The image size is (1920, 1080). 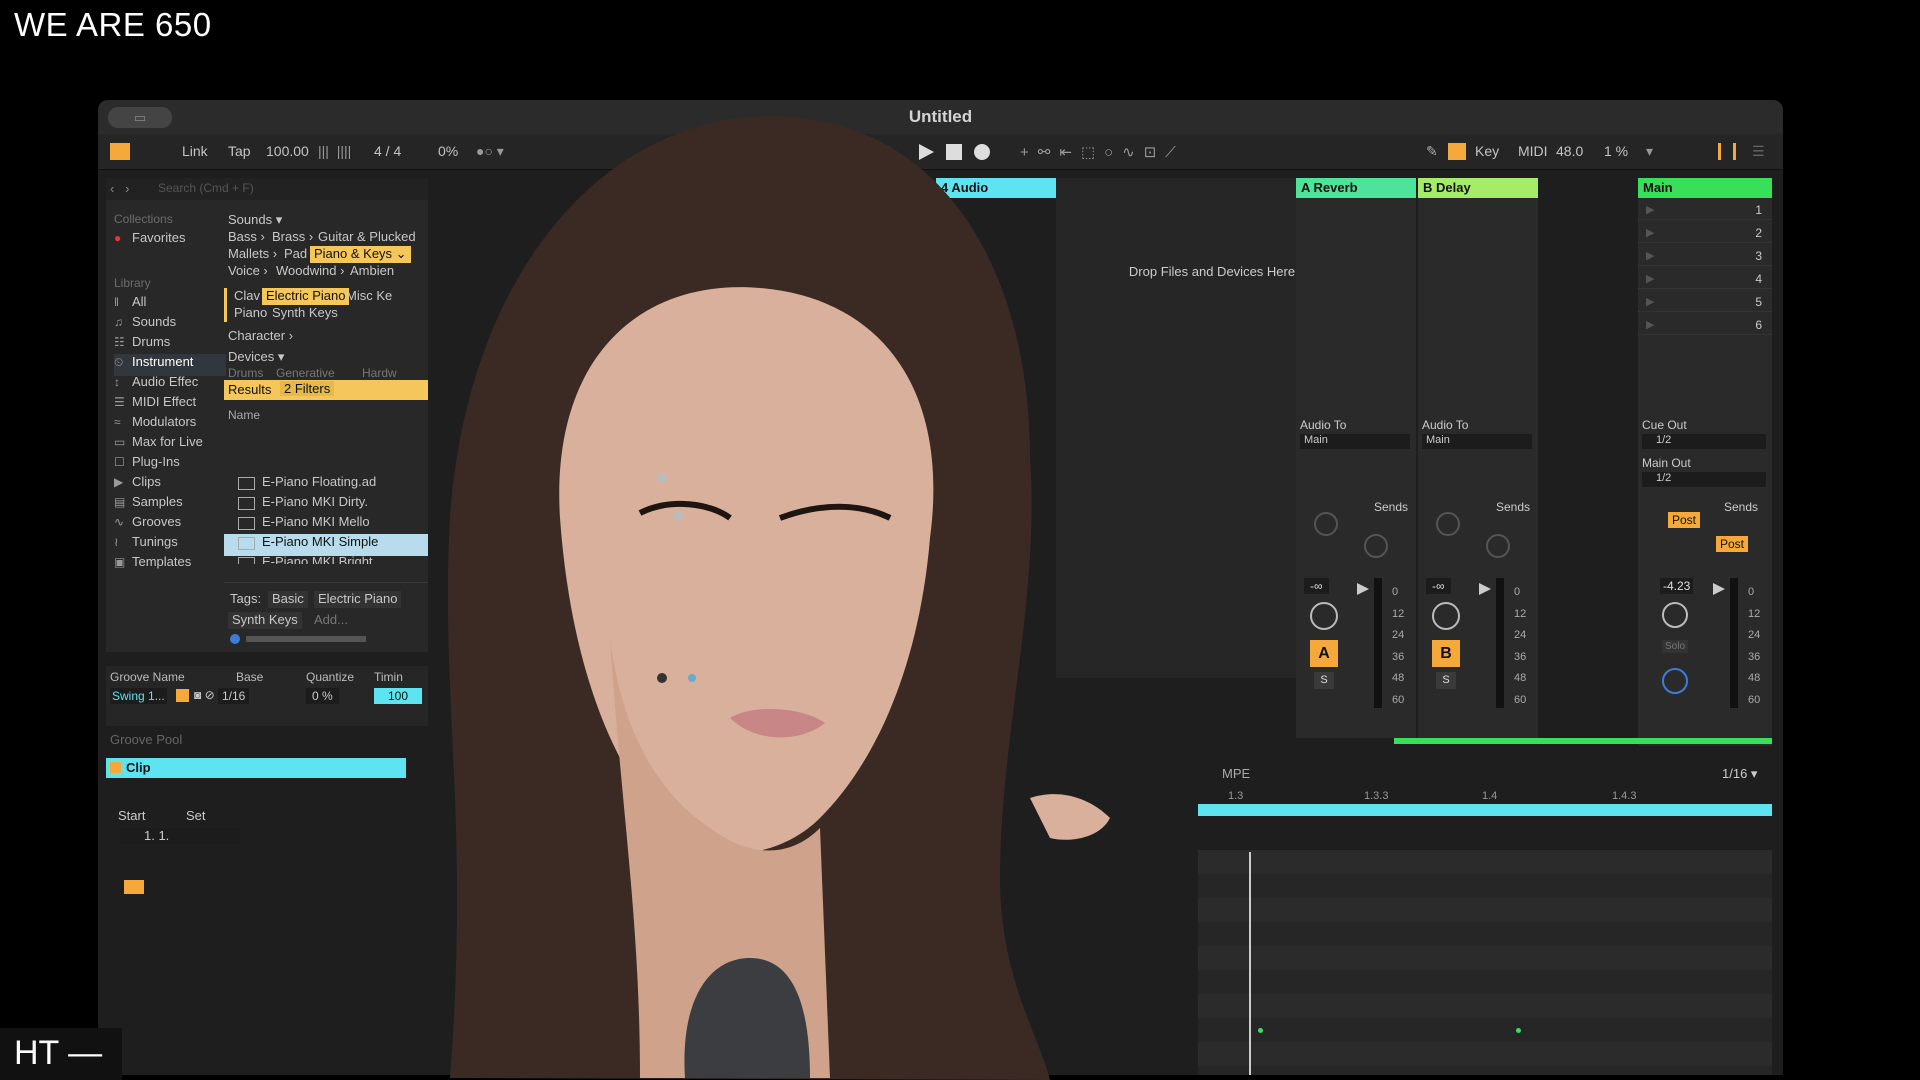 I want to click on clip-start-field: 1. 1., so click(x=180, y=836).